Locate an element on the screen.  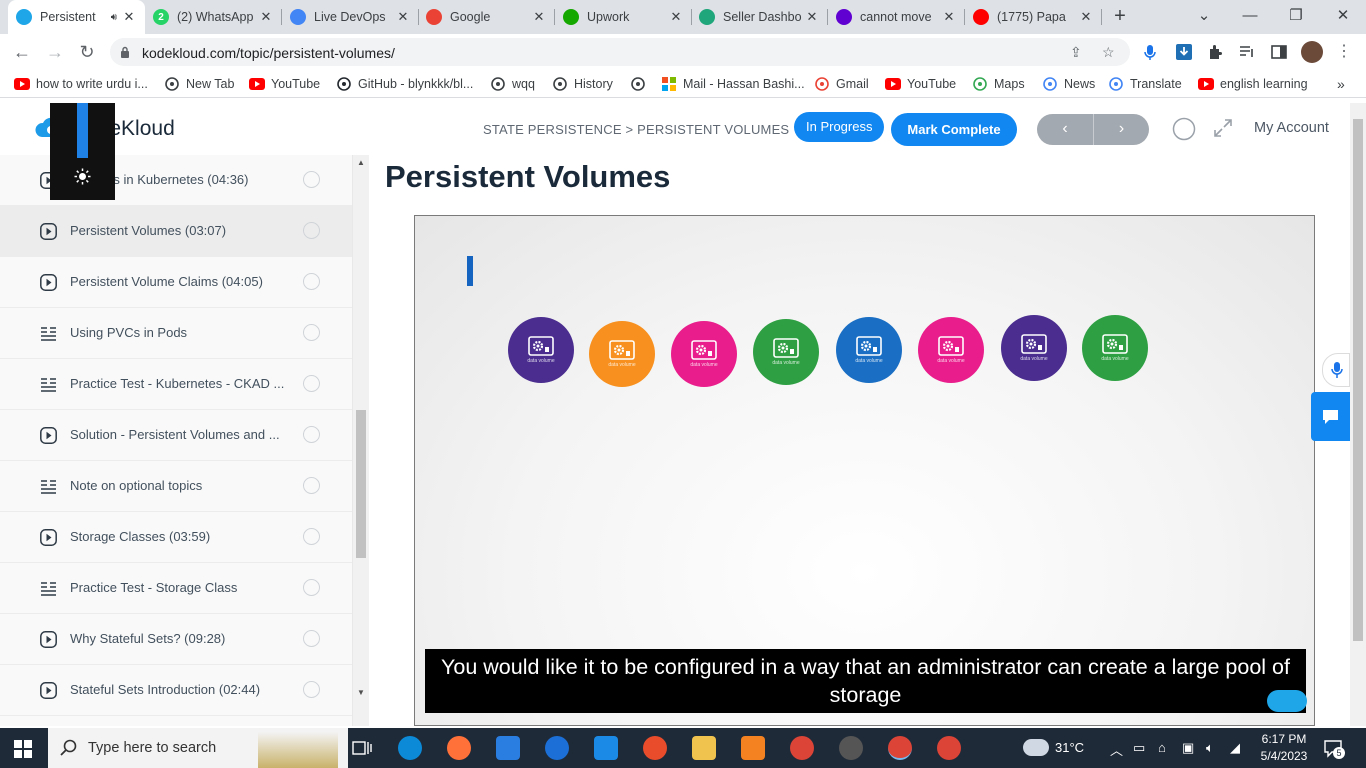
new-tab-button: + is located at coordinates (1120, 17).